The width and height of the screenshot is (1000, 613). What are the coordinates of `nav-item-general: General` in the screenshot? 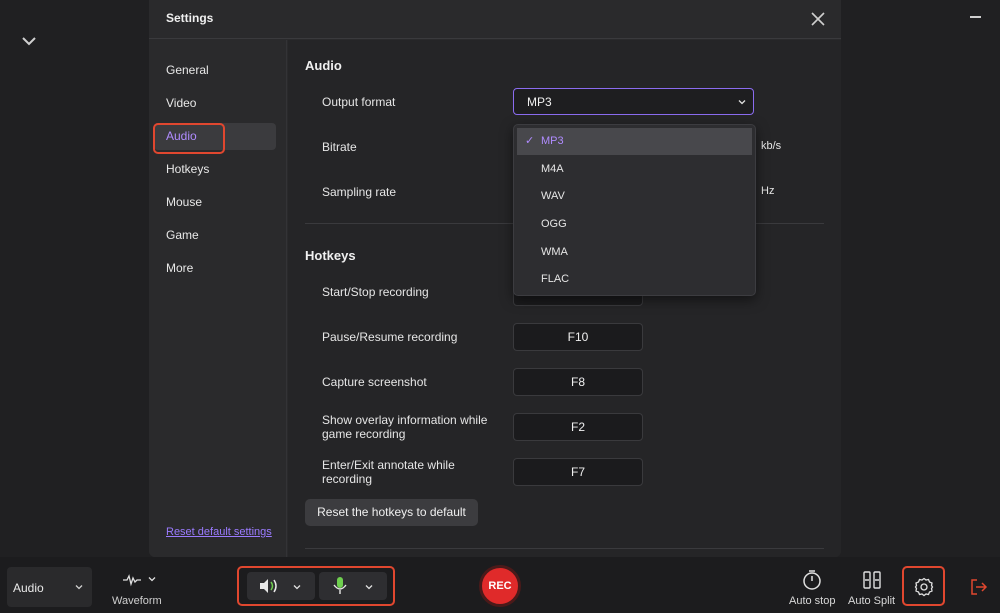 It's located at (215, 70).